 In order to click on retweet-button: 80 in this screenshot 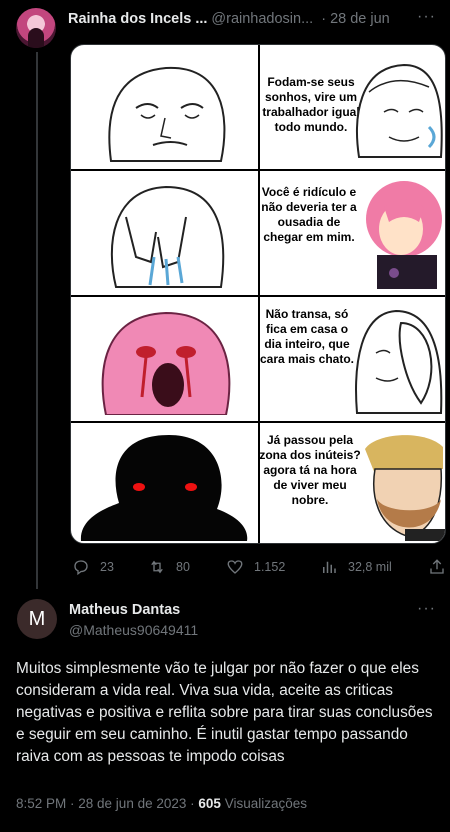, I will do `click(169, 567)`.